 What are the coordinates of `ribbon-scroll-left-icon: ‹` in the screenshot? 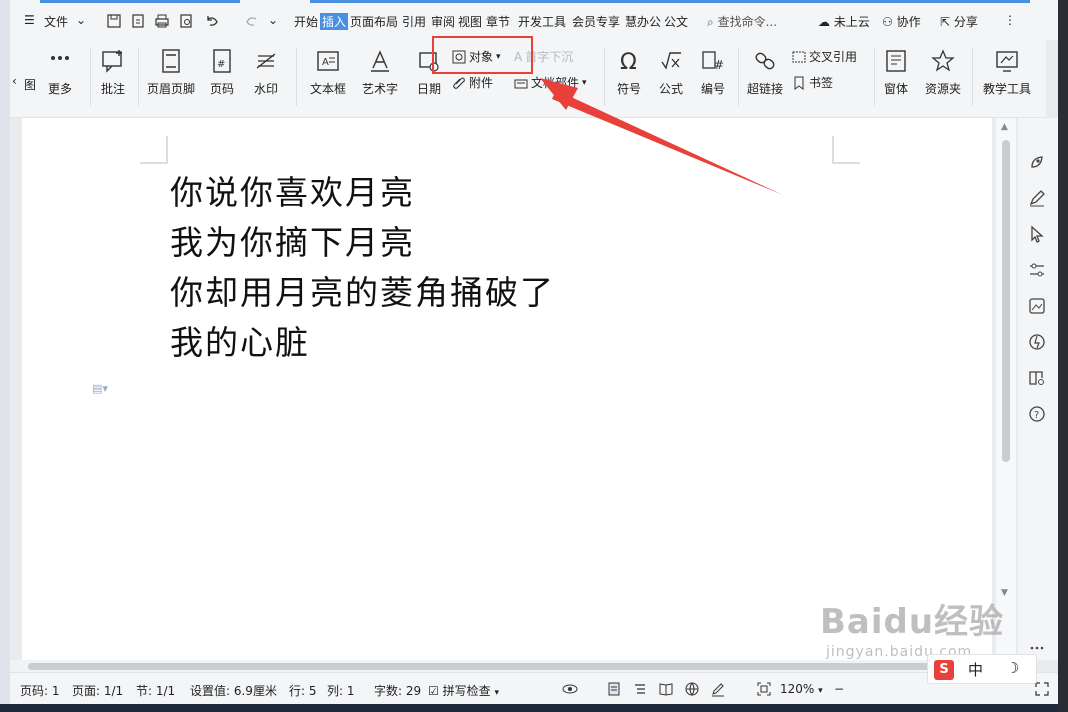 It's located at (14, 81).